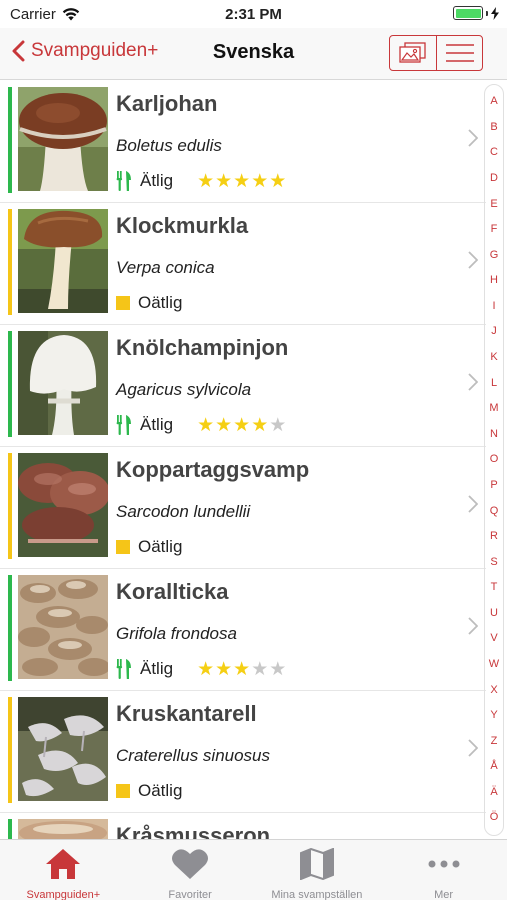 The width and height of the screenshot is (507, 900). I want to click on index-letter: O, so click(494, 459).